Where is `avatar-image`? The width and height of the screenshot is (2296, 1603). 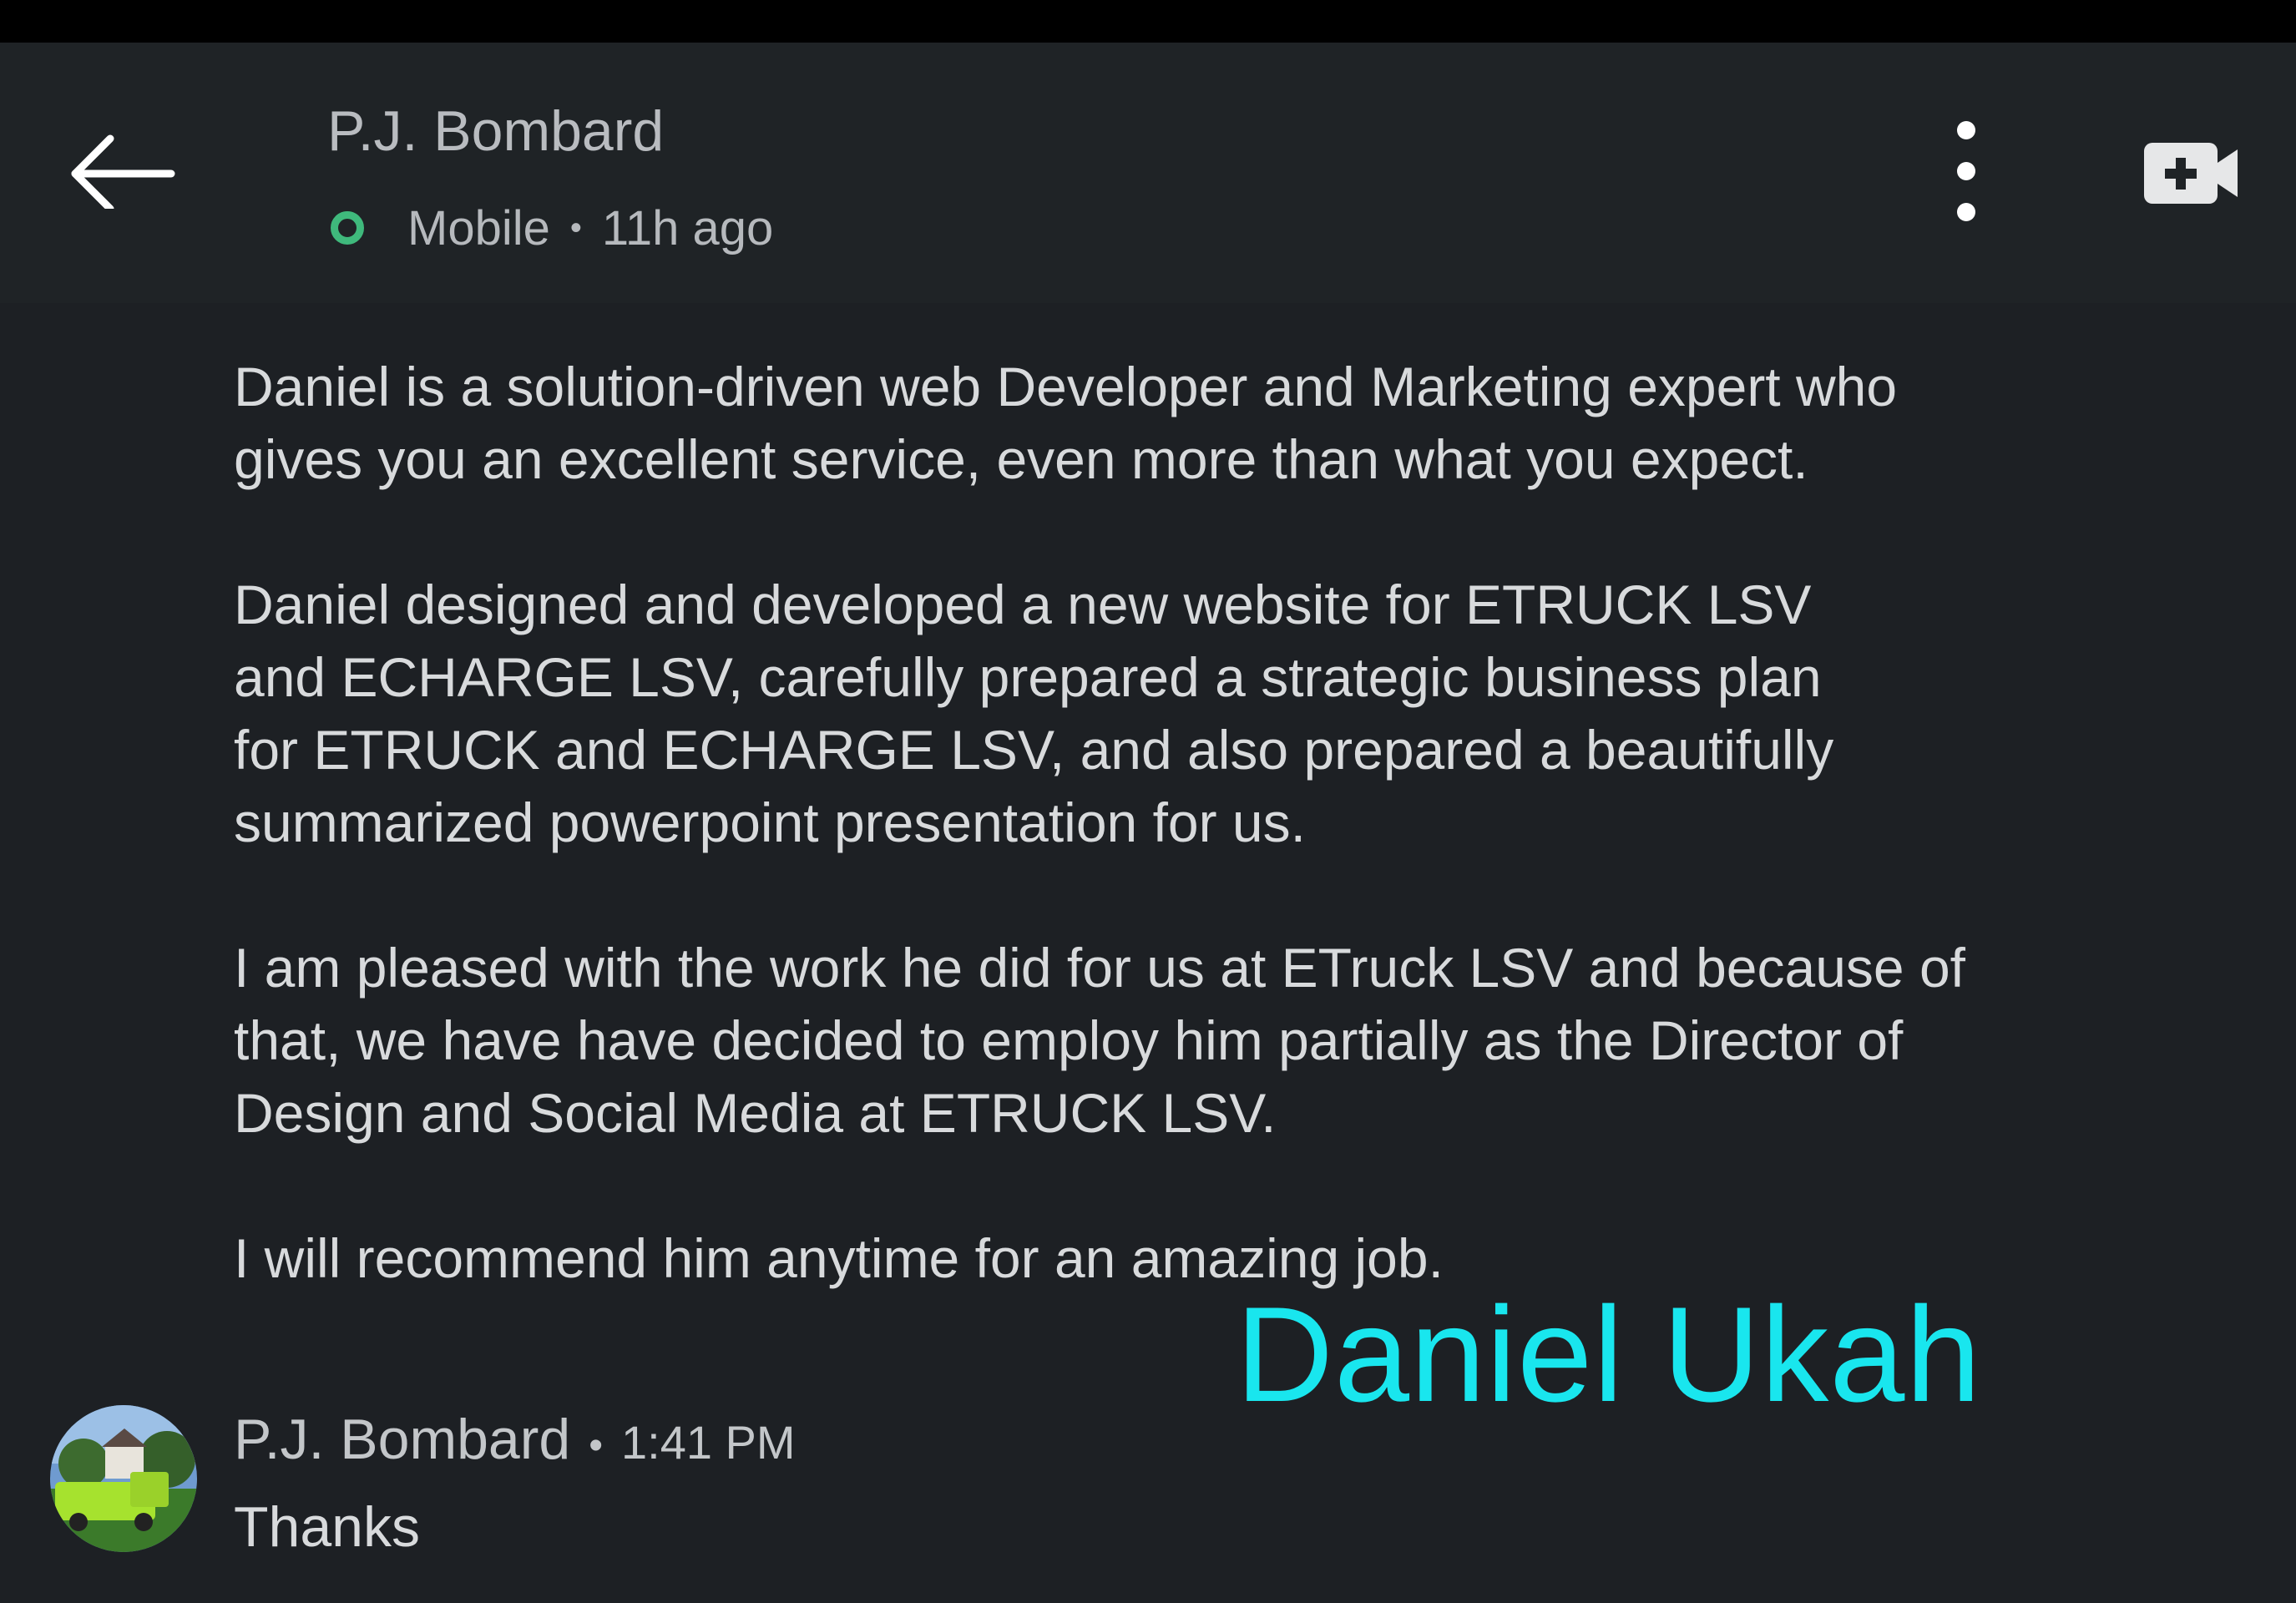
avatar-image is located at coordinates (123, 1478).